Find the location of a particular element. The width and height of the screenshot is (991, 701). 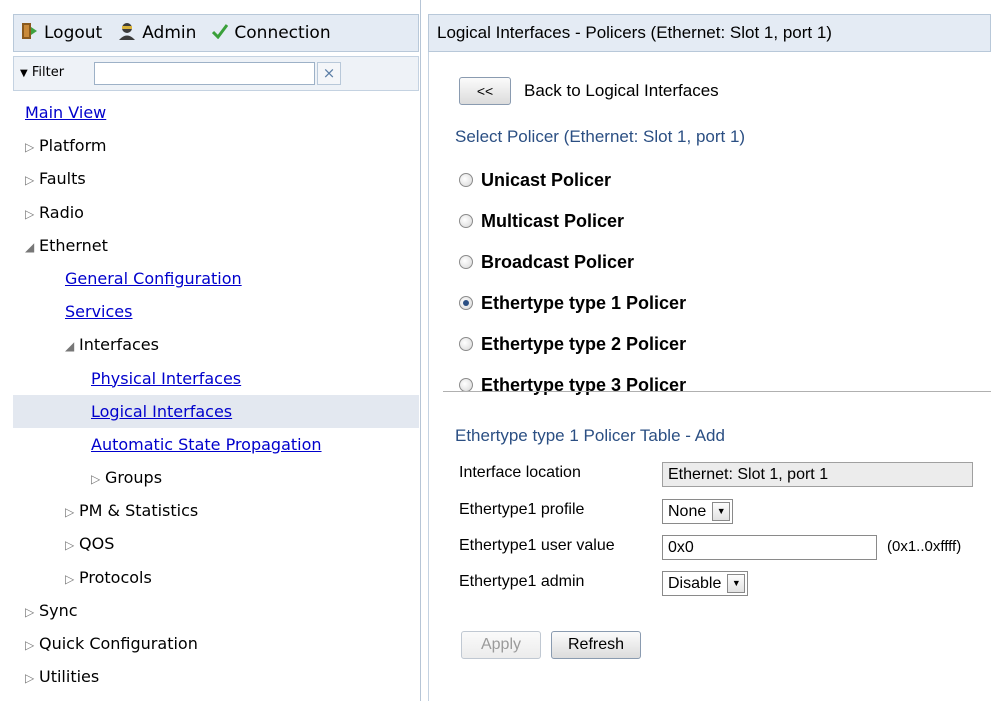

nav-item-logical-interfaces: Logical Interfaces is located at coordinates (216, 411).